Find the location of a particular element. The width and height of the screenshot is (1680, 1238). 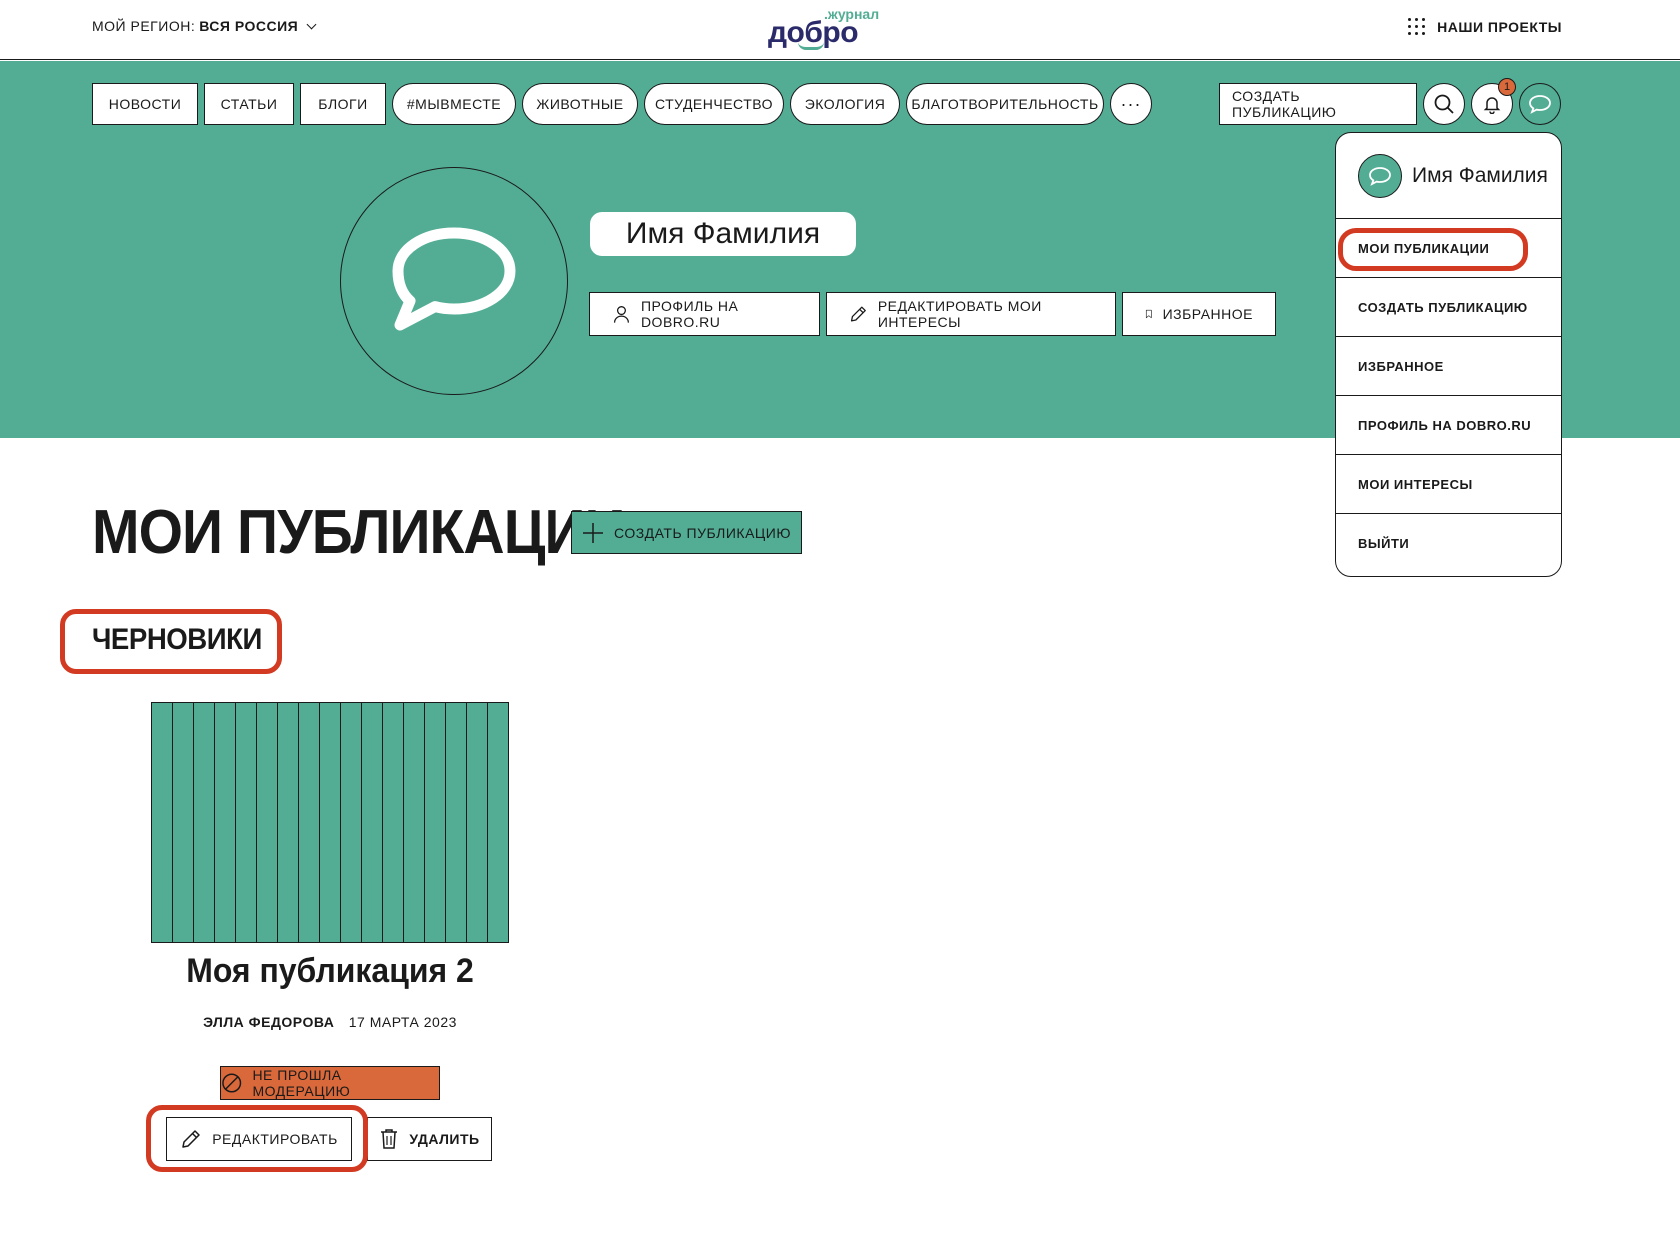

moderation-status-label: НЕ ПРОШЛА МОДЕРАЦИЮ is located at coordinates (301, 1083).